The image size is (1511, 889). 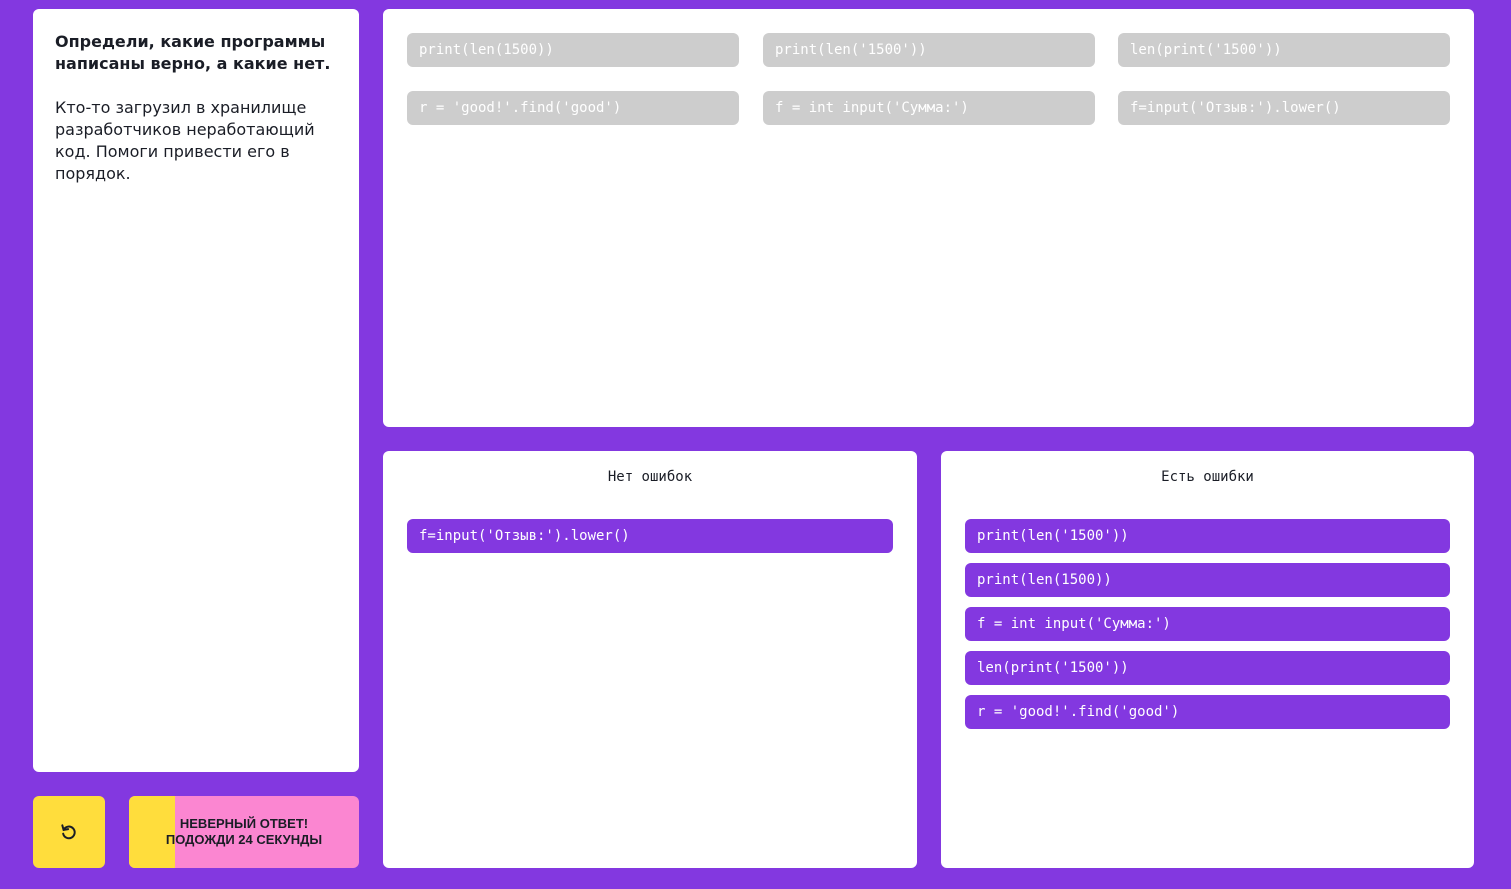 I want to click on status-message: НЕВЕРНЫЙ ОТВЕТ! ПОДОЖДИ 24 СЕКУНДЫ, so click(x=244, y=832).